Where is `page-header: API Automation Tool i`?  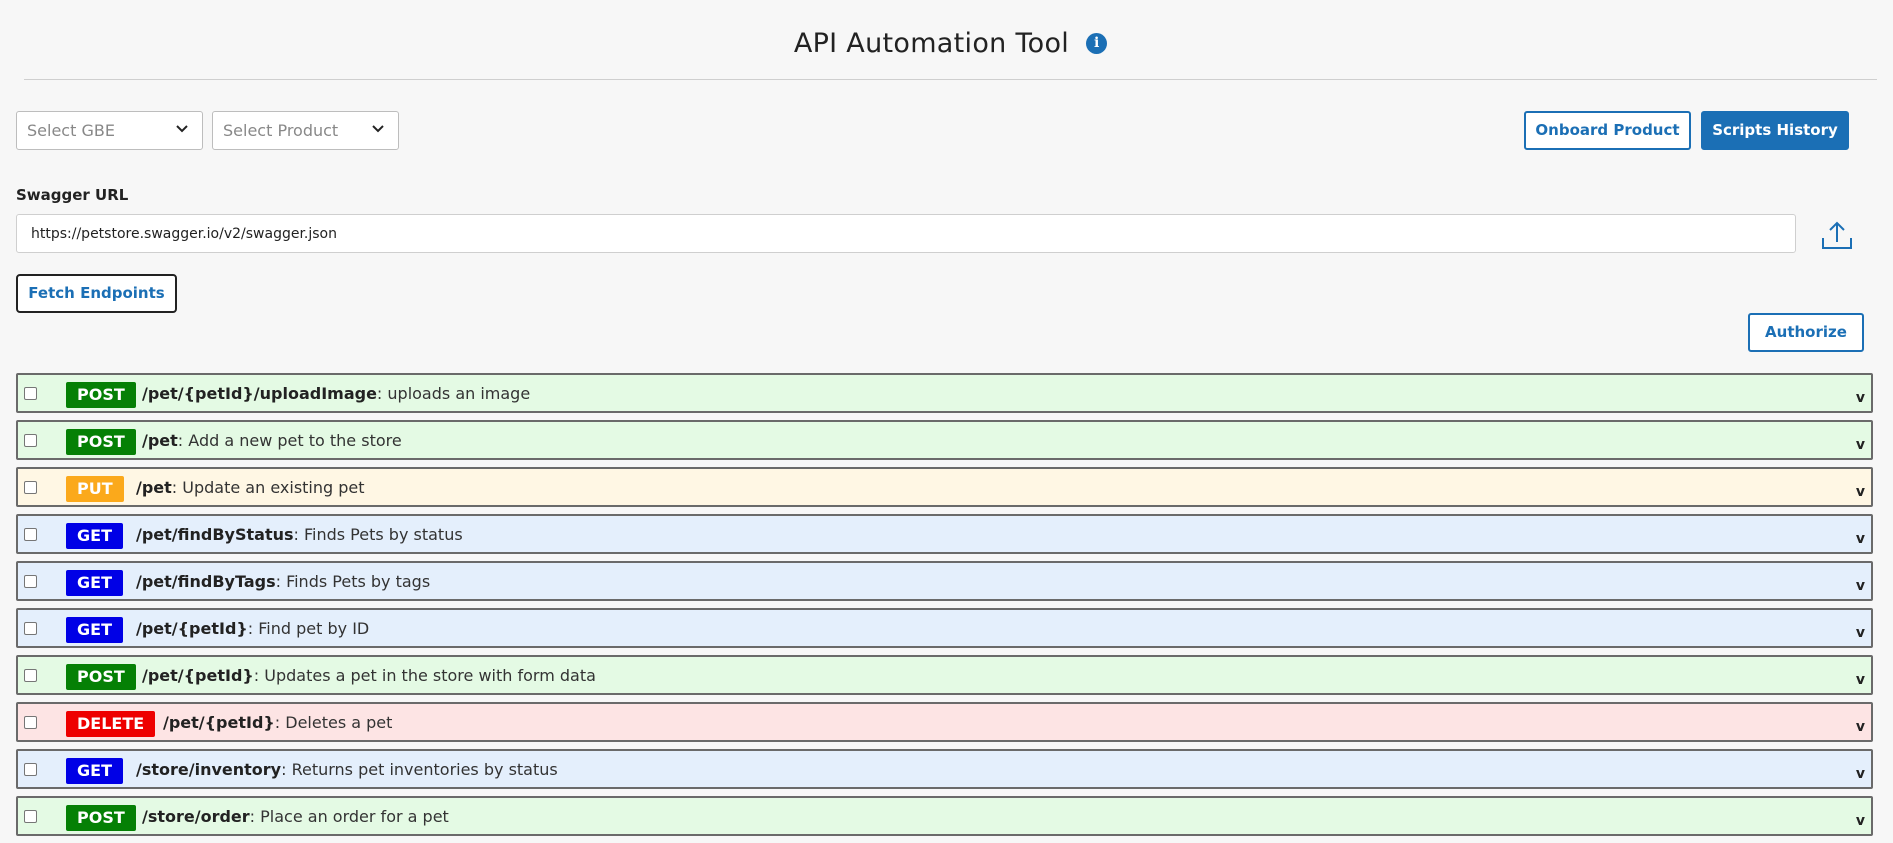
page-header: API Automation Tool i is located at coordinates (950, 40).